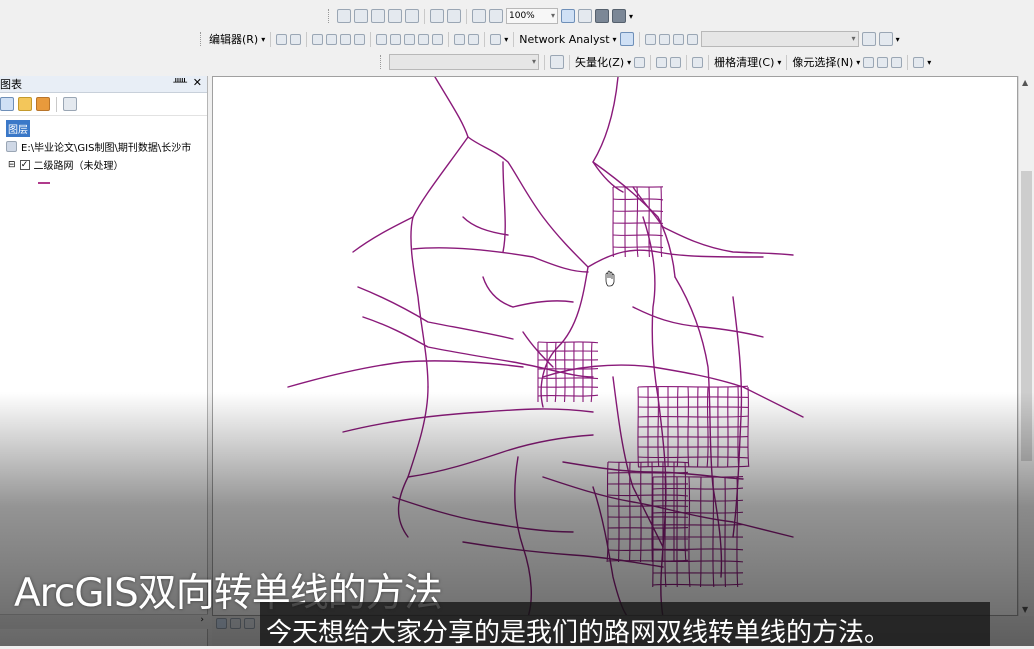  I want to click on change-layout-icon, so click(602, 16).